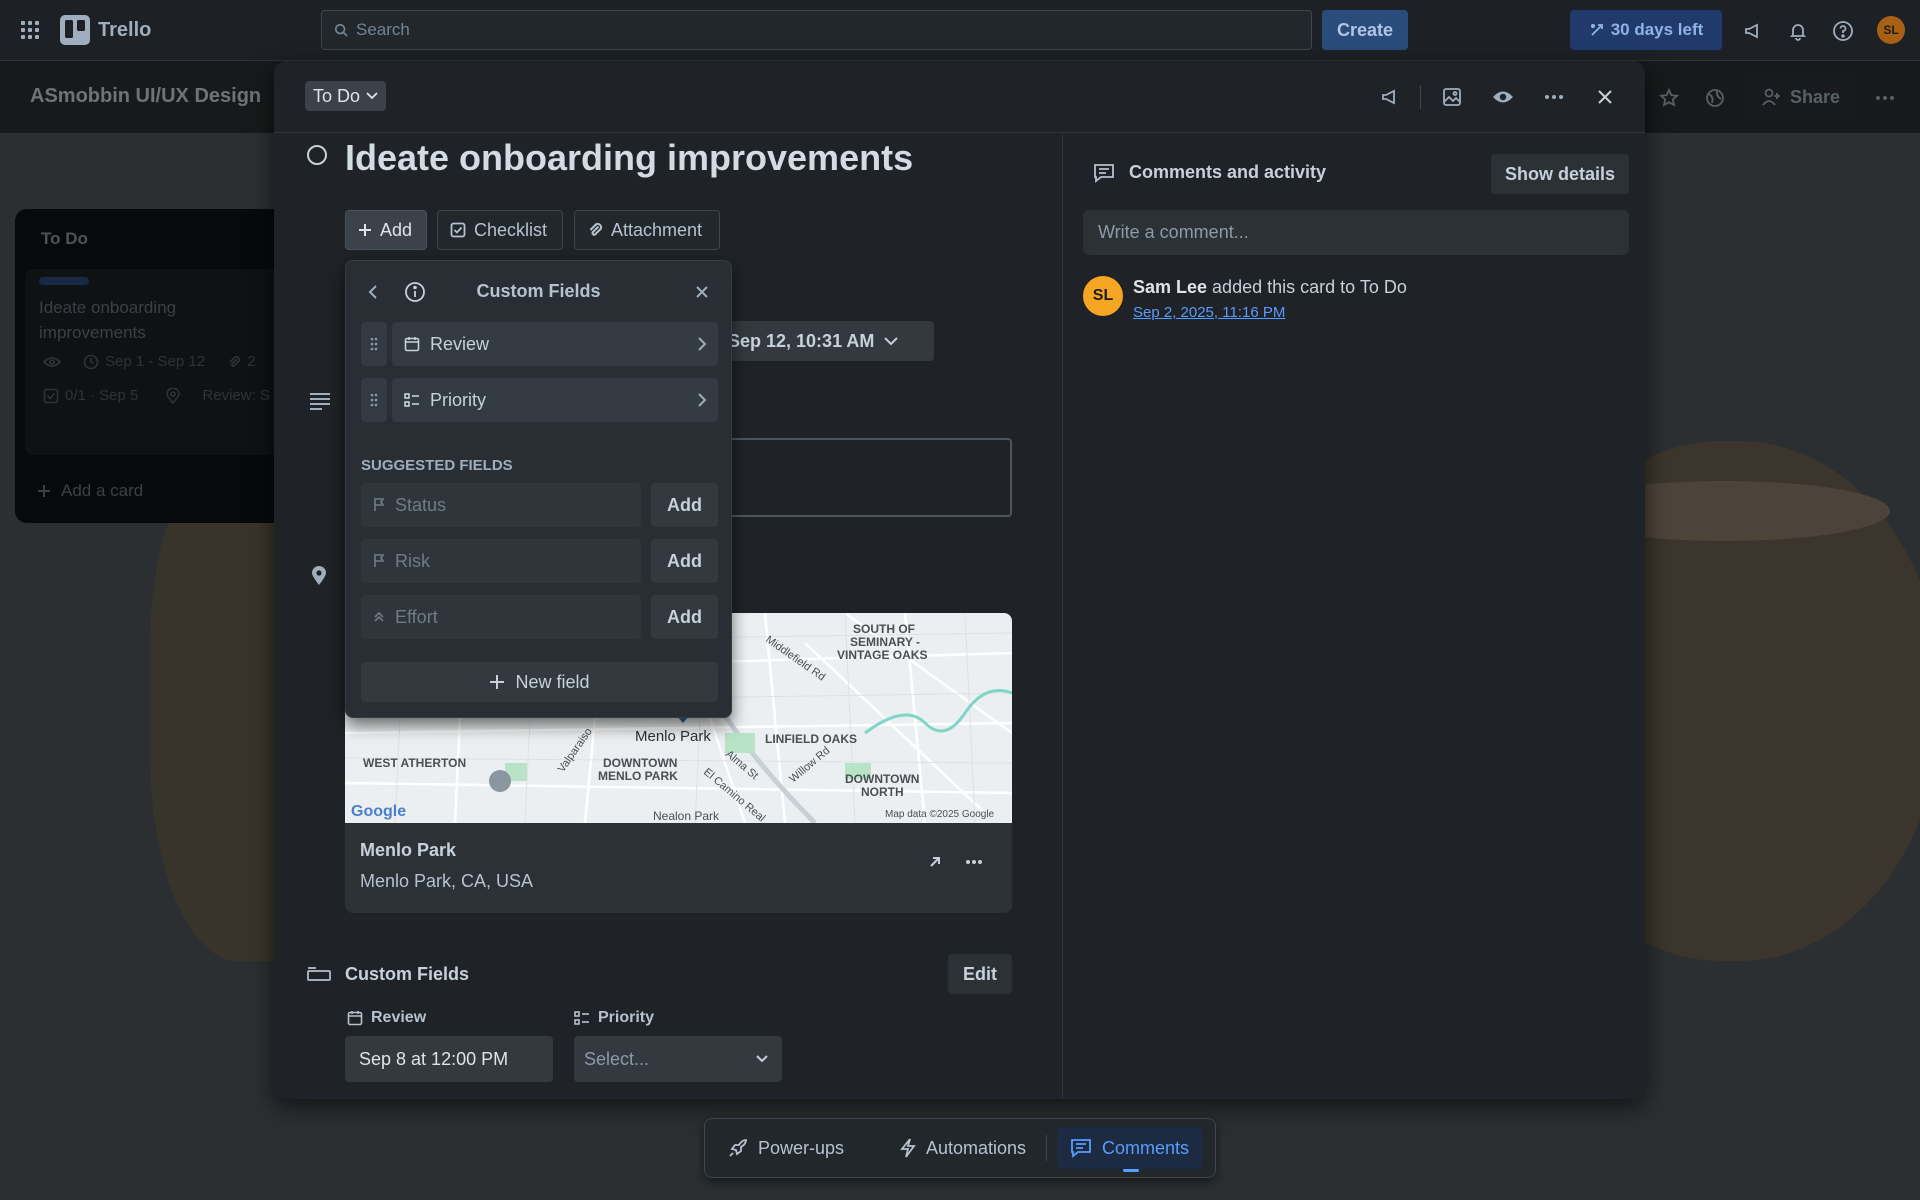  Describe the element at coordinates (449, 1059) in the screenshot. I see `review-date-value: Sep 8 at 12:00 PM` at that location.